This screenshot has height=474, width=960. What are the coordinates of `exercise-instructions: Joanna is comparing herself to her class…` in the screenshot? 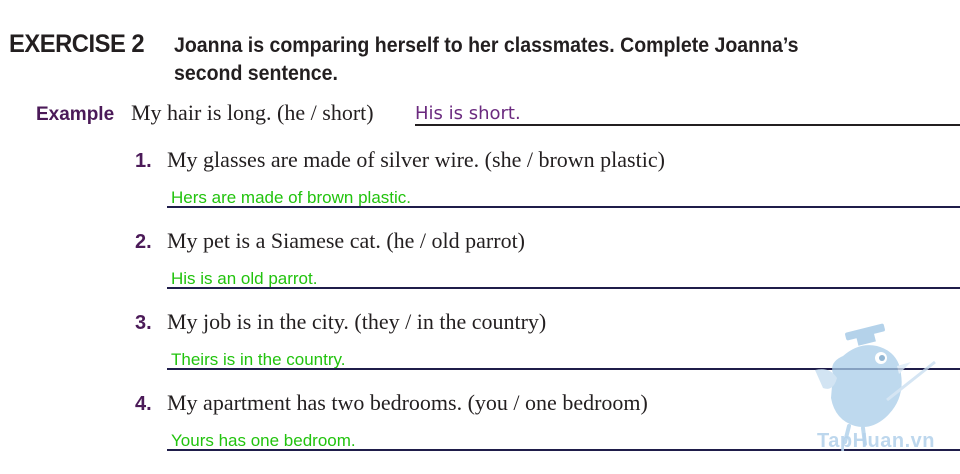 It's located at (486, 59).